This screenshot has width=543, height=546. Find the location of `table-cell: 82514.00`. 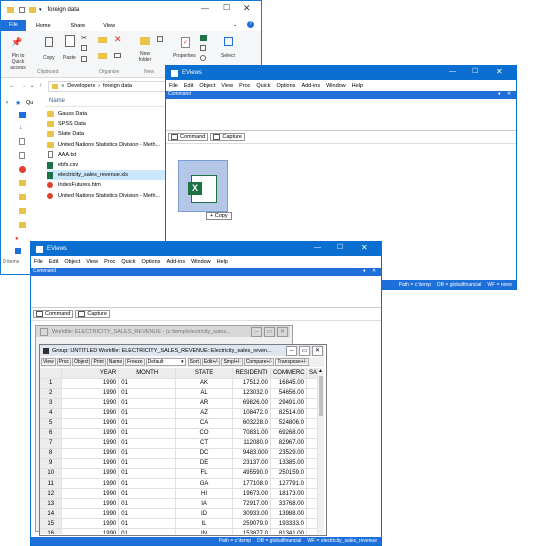

table-cell: 82514.00 is located at coordinates (288, 413).